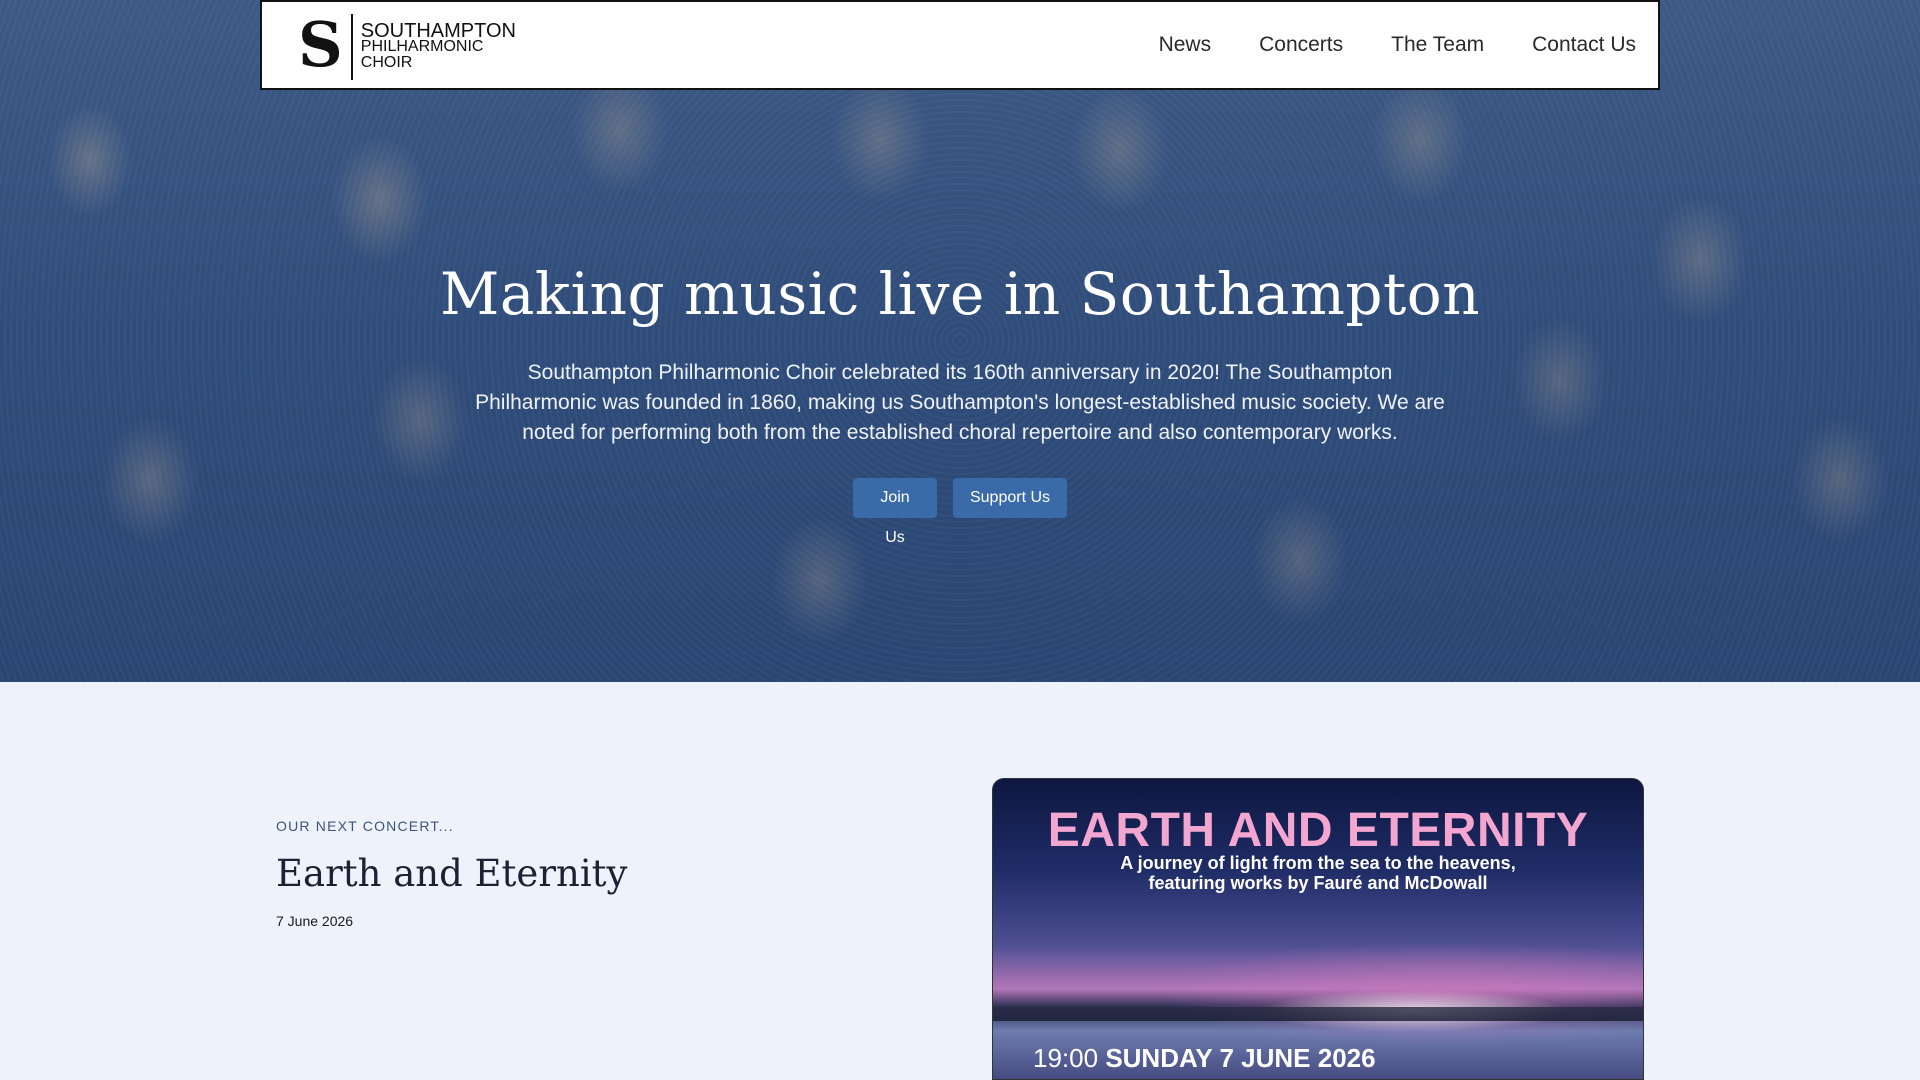  Describe the element at coordinates (351, 47) in the screenshot. I see `logo-divider` at that location.